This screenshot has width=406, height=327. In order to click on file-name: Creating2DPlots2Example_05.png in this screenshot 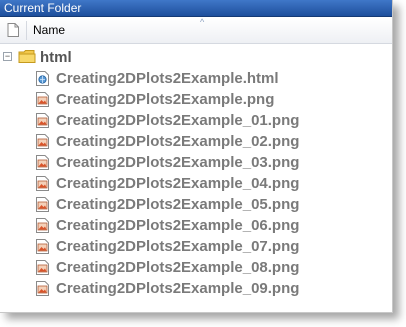, I will do `click(178, 204)`.